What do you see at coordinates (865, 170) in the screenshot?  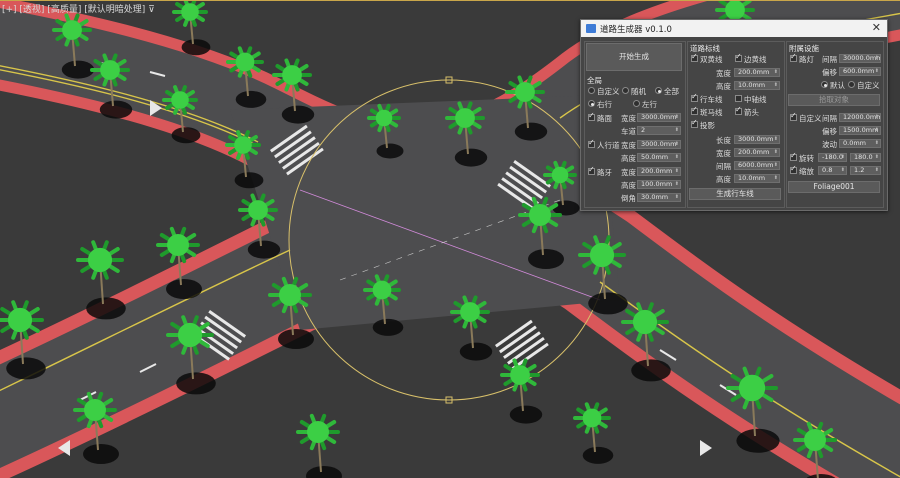 I see `scale-max-spinner: 1.2 ⬍` at bounding box center [865, 170].